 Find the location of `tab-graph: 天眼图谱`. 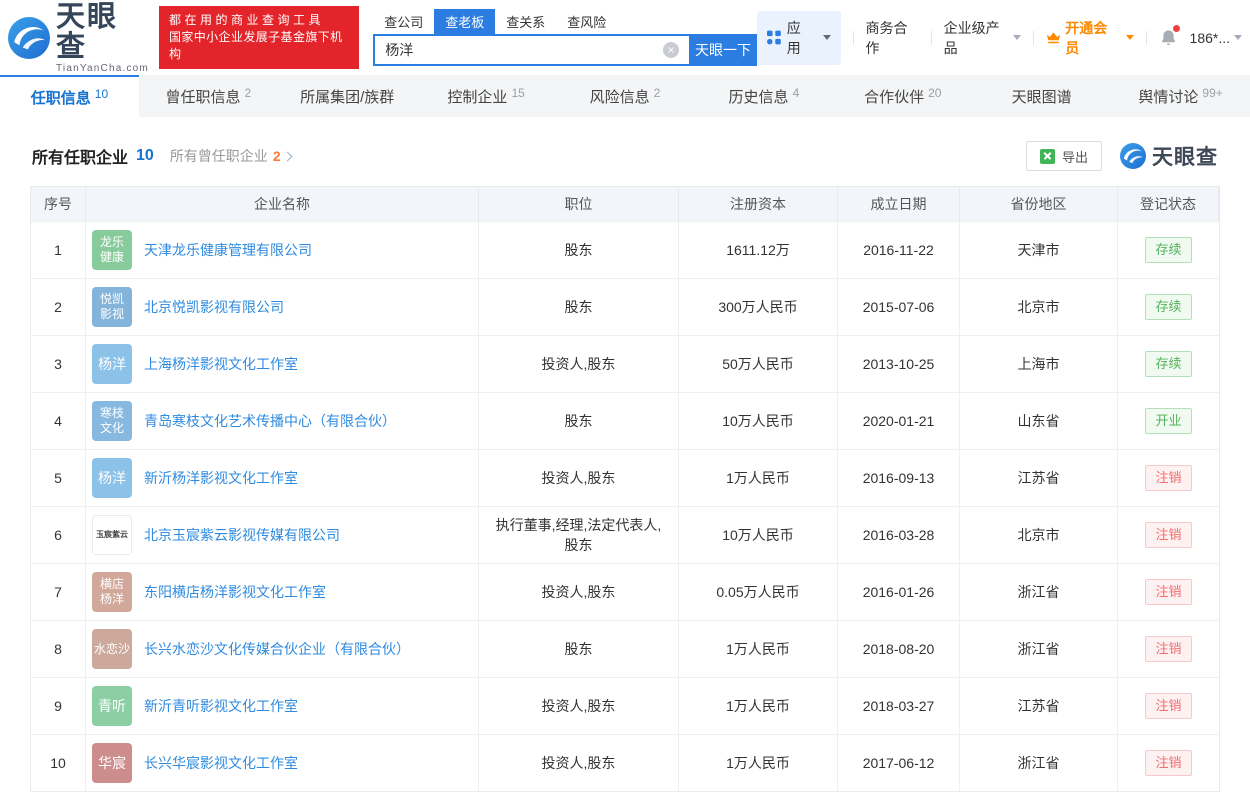

tab-graph: 天眼图谱 is located at coordinates (1041, 96).